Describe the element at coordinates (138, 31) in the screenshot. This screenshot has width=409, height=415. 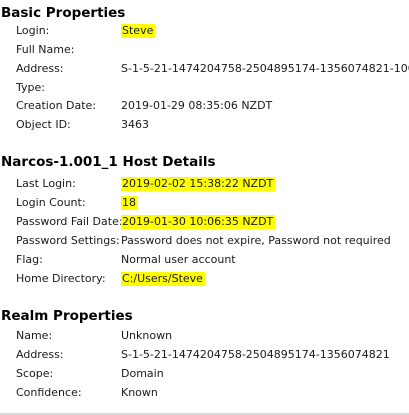
I see `login-value: Steve` at that location.